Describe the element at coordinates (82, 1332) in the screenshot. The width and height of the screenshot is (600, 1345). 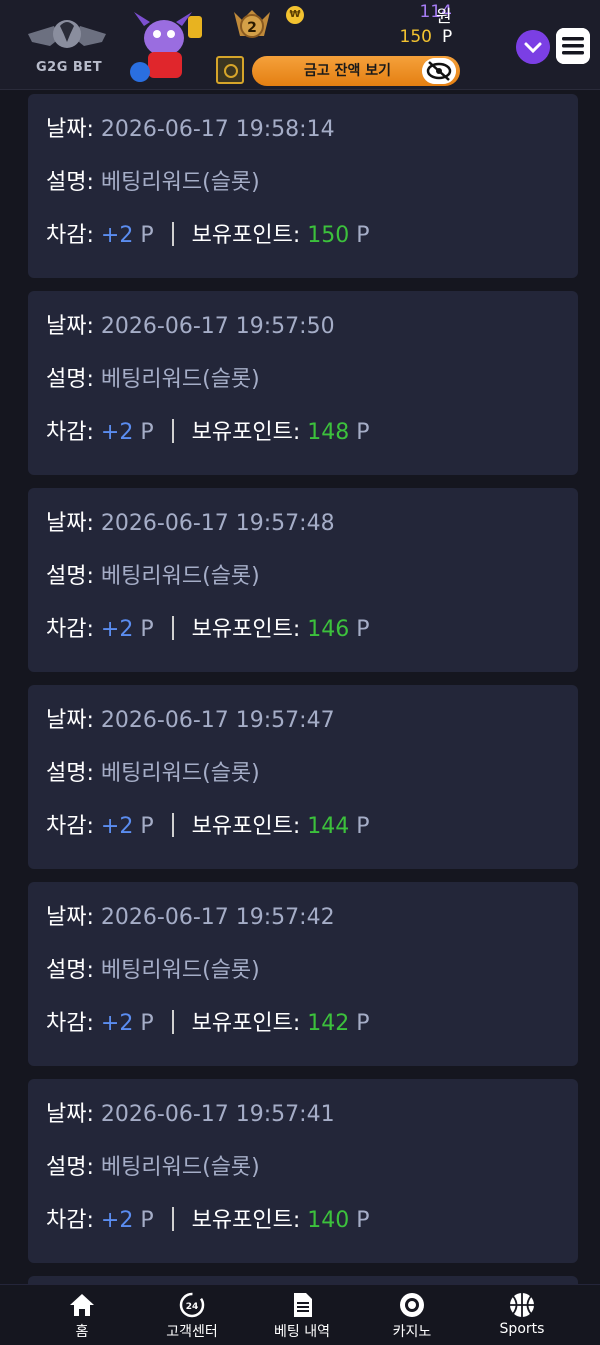
I see `nav-home-label: 홈` at that location.